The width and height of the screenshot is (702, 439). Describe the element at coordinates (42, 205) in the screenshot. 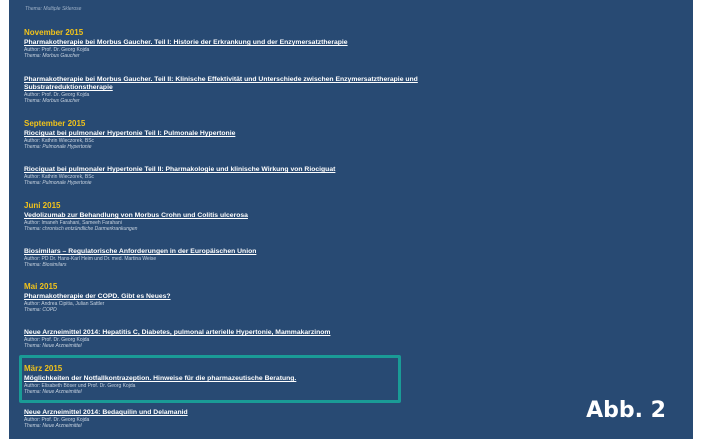

I see `month-heading-juni-2015: Juni 2015` at that location.